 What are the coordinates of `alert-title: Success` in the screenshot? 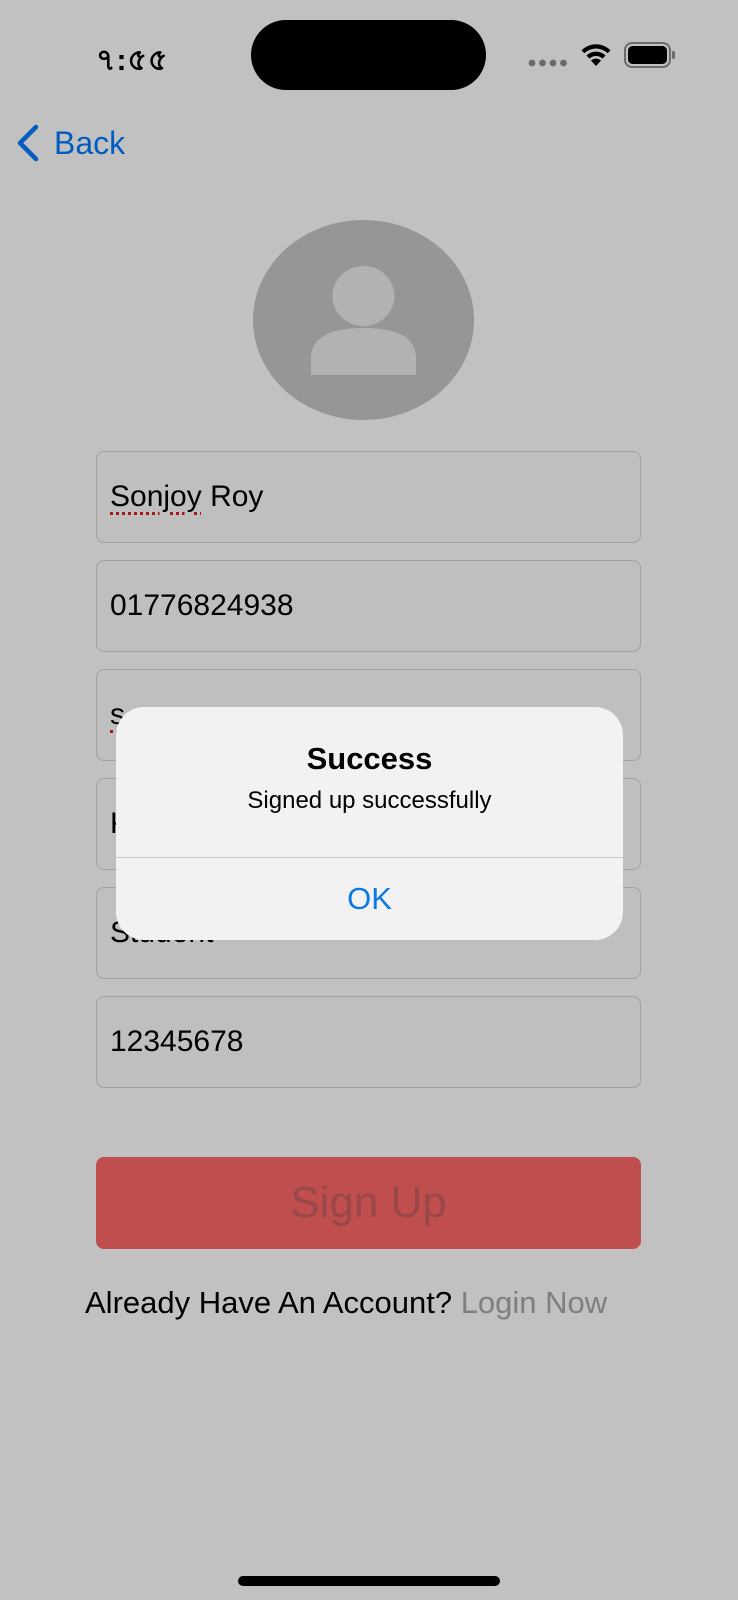 It's located at (369, 758).